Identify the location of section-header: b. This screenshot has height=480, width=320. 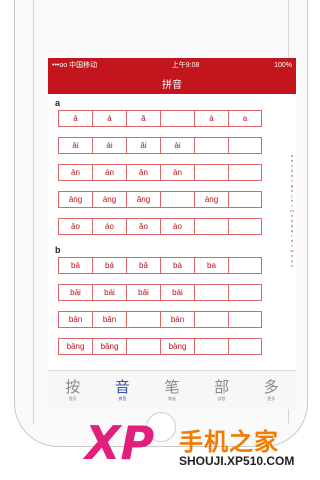
(58, 250).